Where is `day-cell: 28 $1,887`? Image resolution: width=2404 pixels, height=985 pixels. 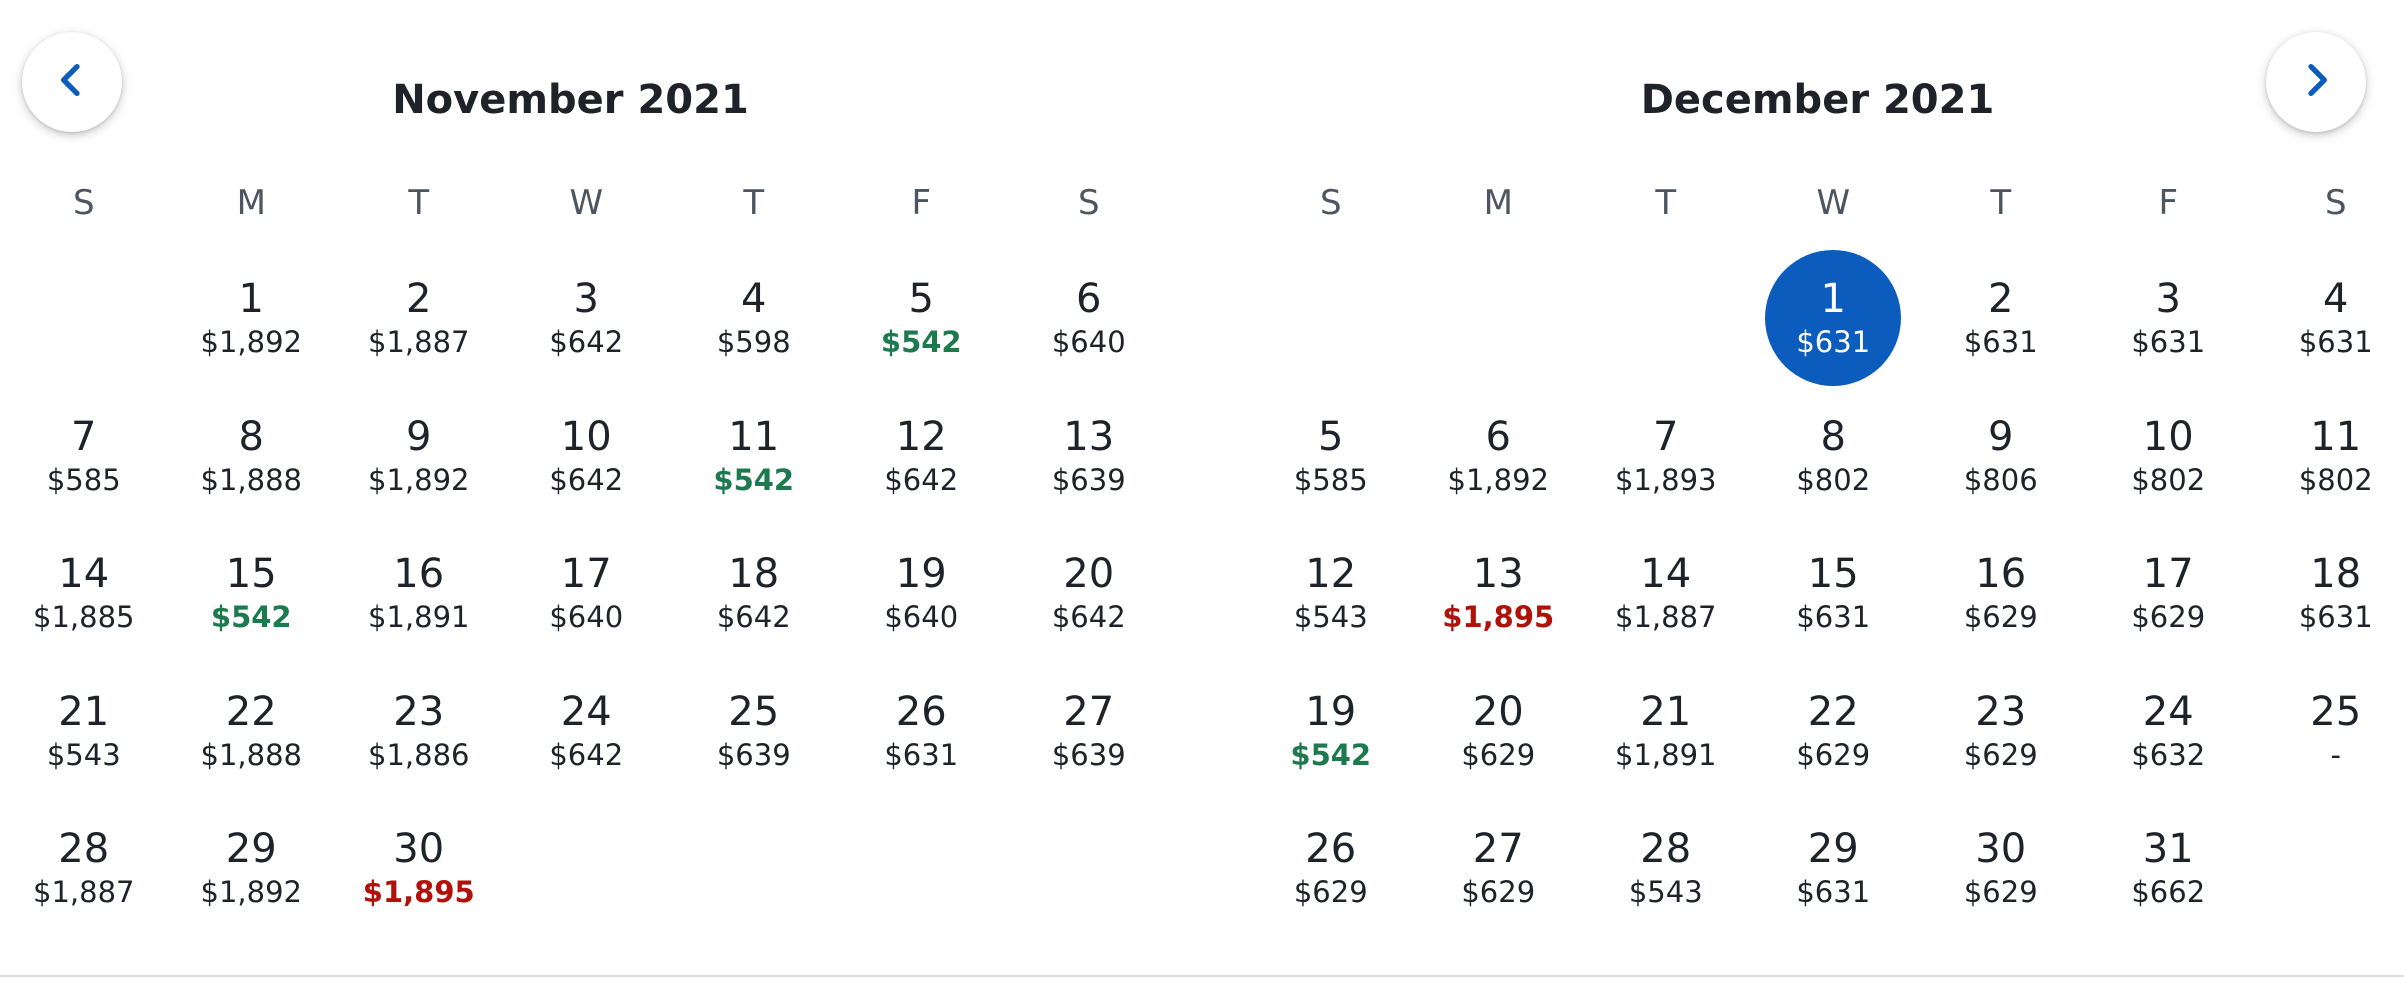 day-cell: 28 $1,887 is located at coordinates (84, 869).